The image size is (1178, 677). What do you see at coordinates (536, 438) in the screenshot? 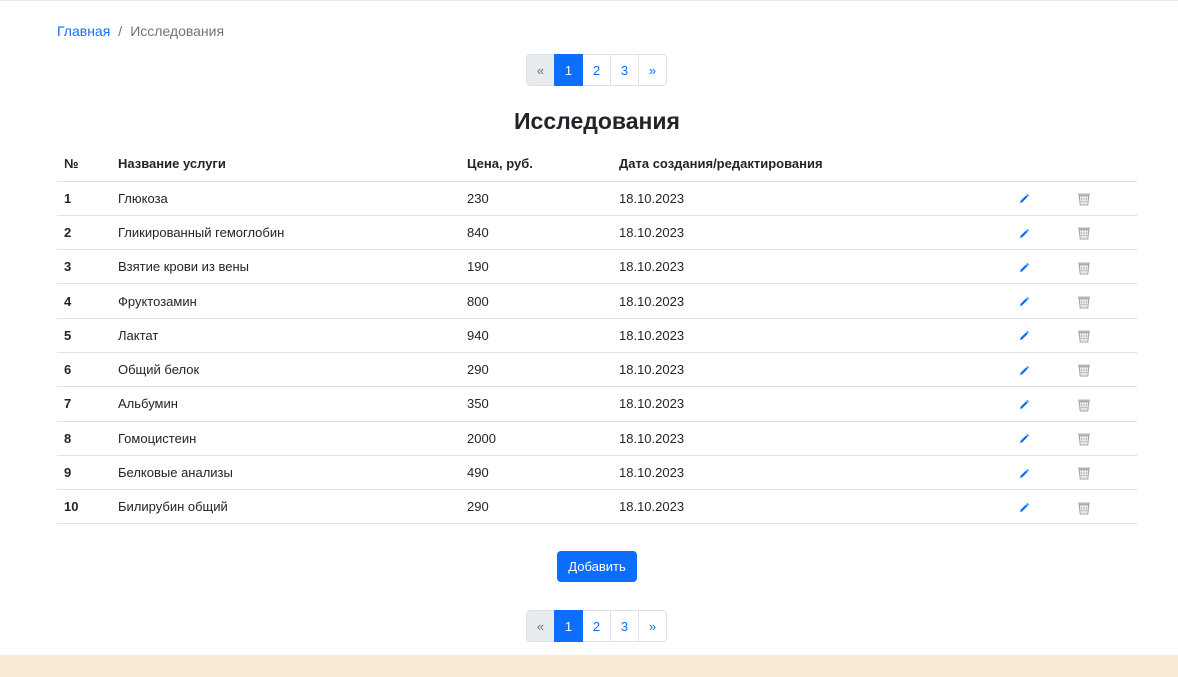
I see `row-price: 2000` at bounding box center [536, 438].